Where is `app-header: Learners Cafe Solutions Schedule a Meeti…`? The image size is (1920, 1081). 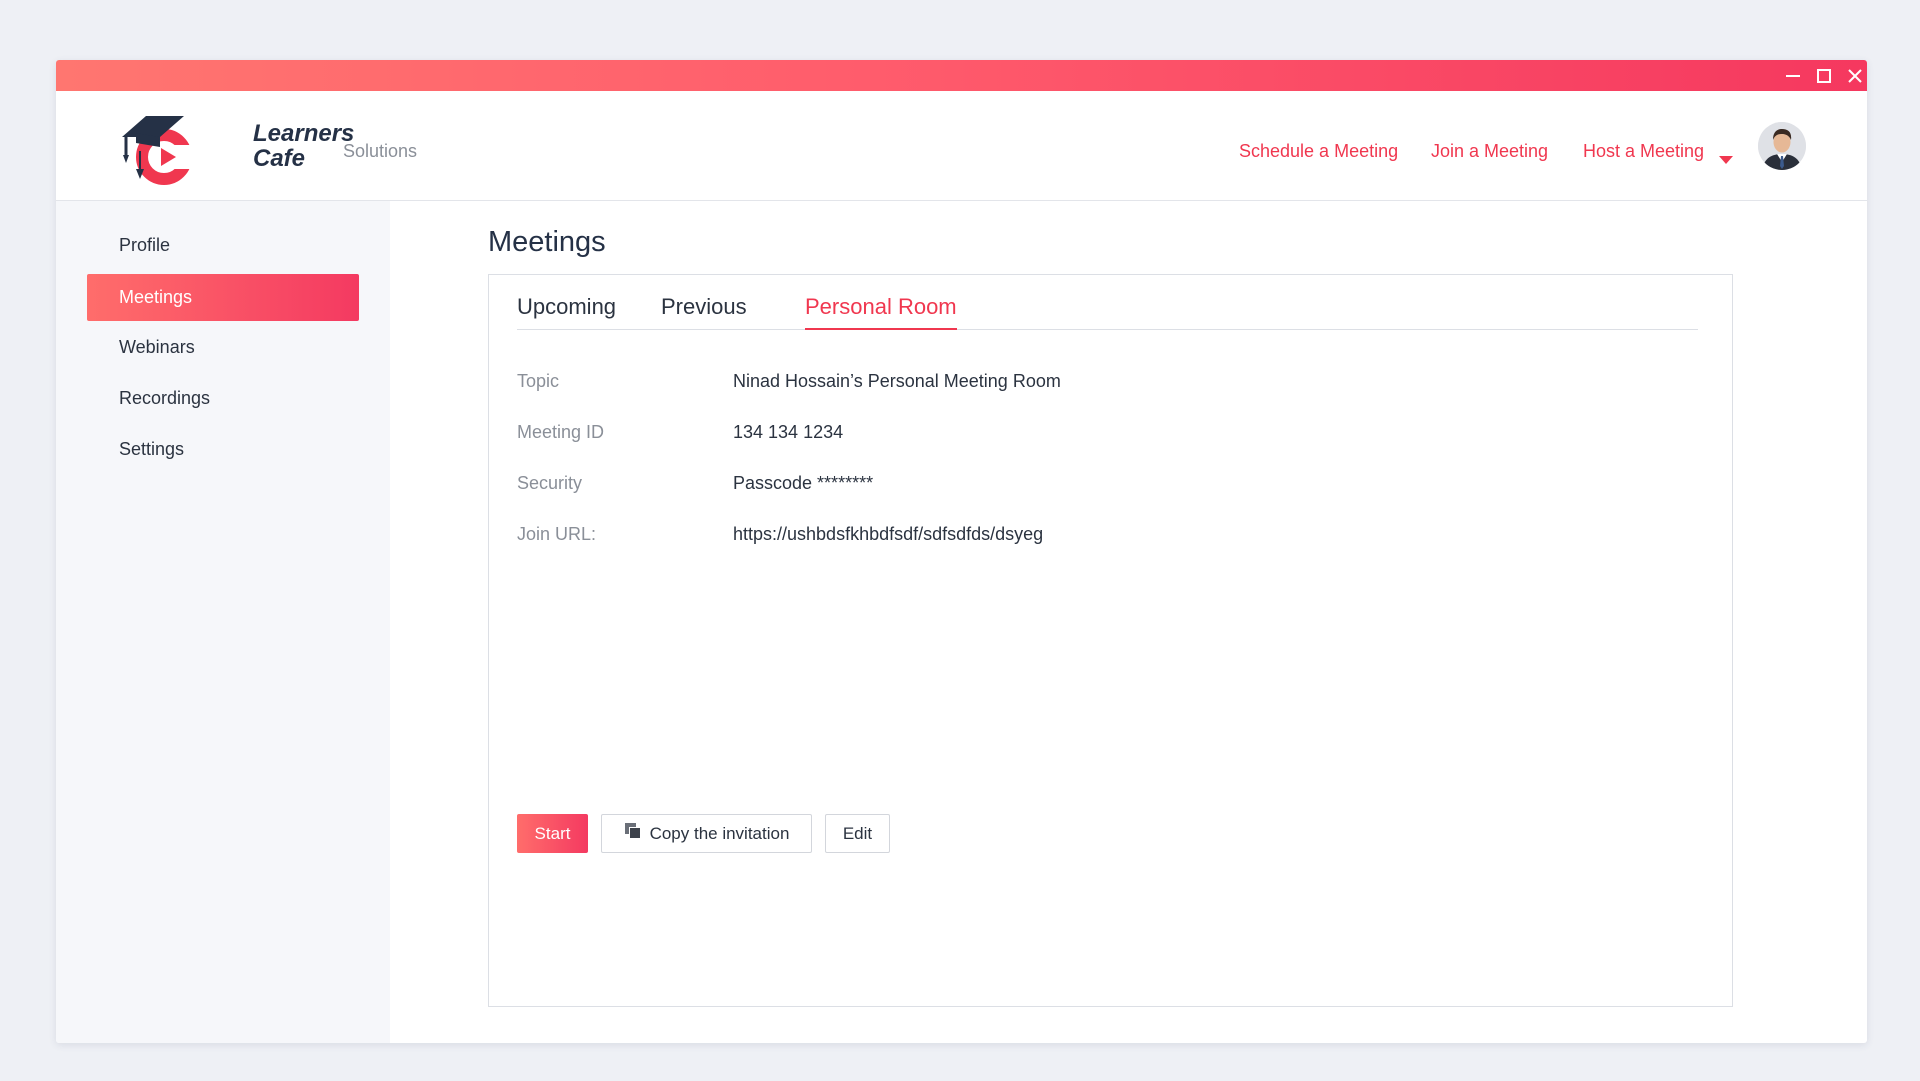
app-header: Learners Cafe Solutions Schedule a Meeti… is located at coordinates (961, 146).